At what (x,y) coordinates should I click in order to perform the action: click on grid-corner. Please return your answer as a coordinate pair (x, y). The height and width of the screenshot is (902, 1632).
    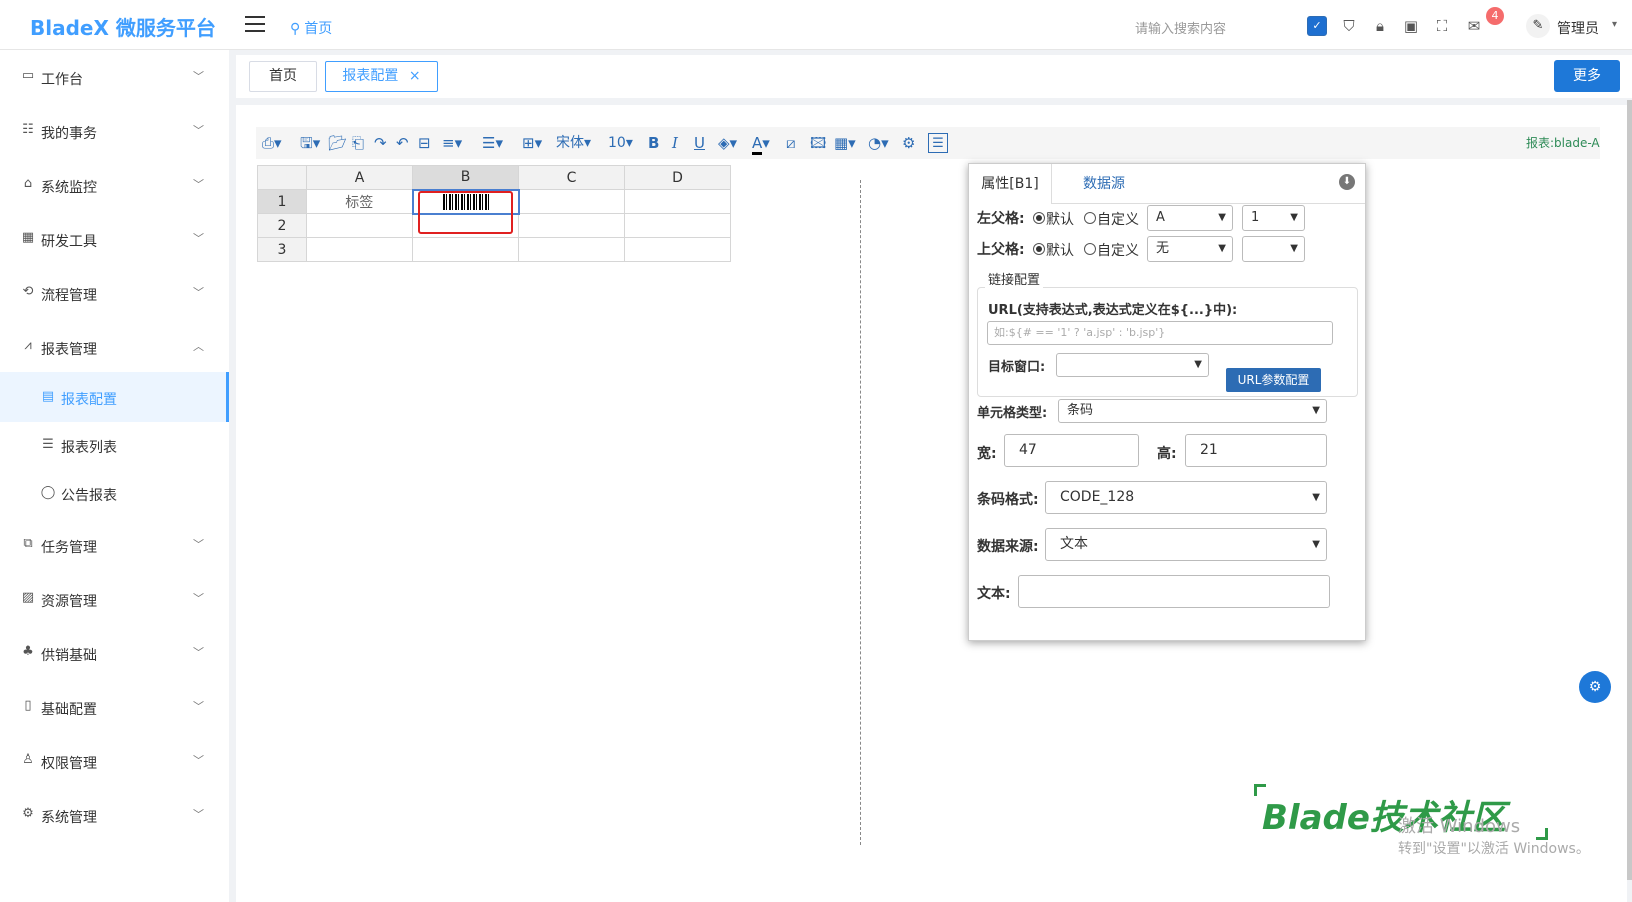
    Looking at the image, I should click on (282, 177).